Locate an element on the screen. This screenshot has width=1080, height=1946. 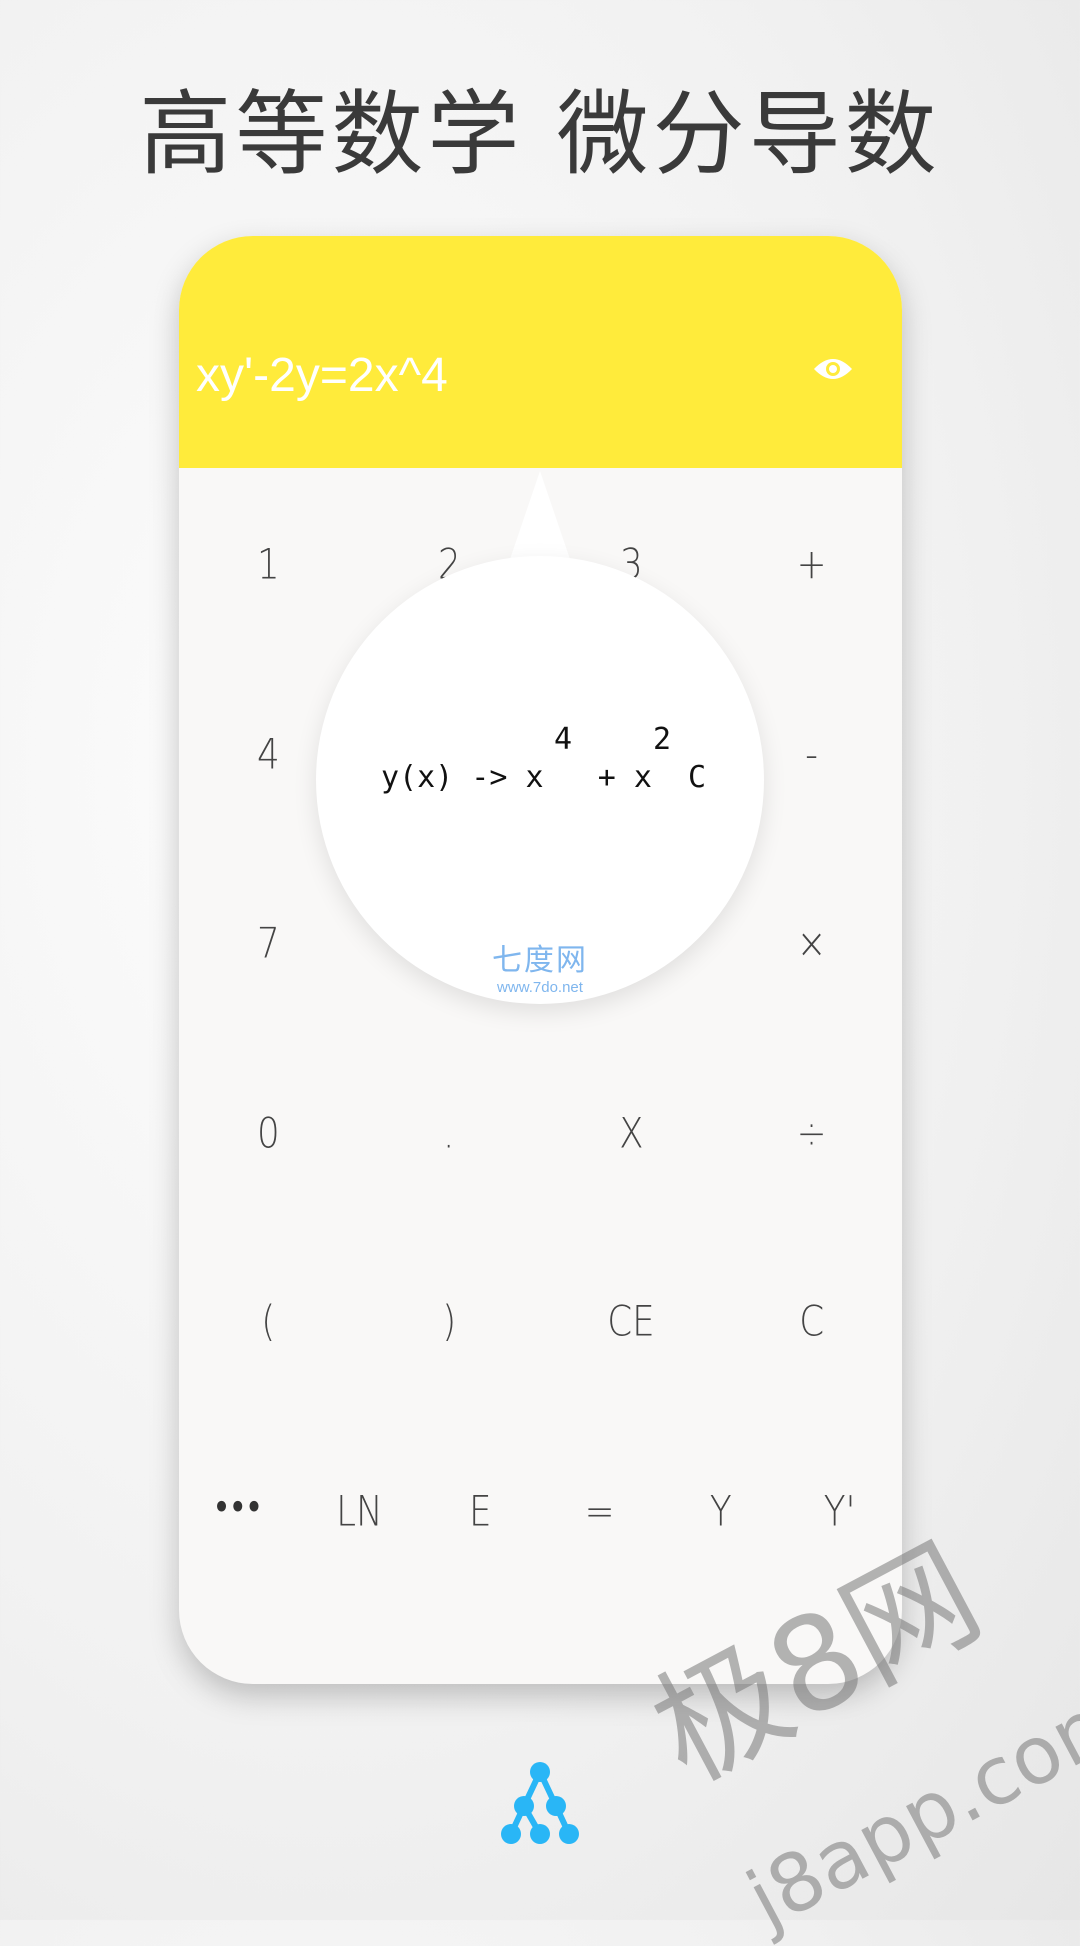
key-minus: - is located at coordinates (812, 754).